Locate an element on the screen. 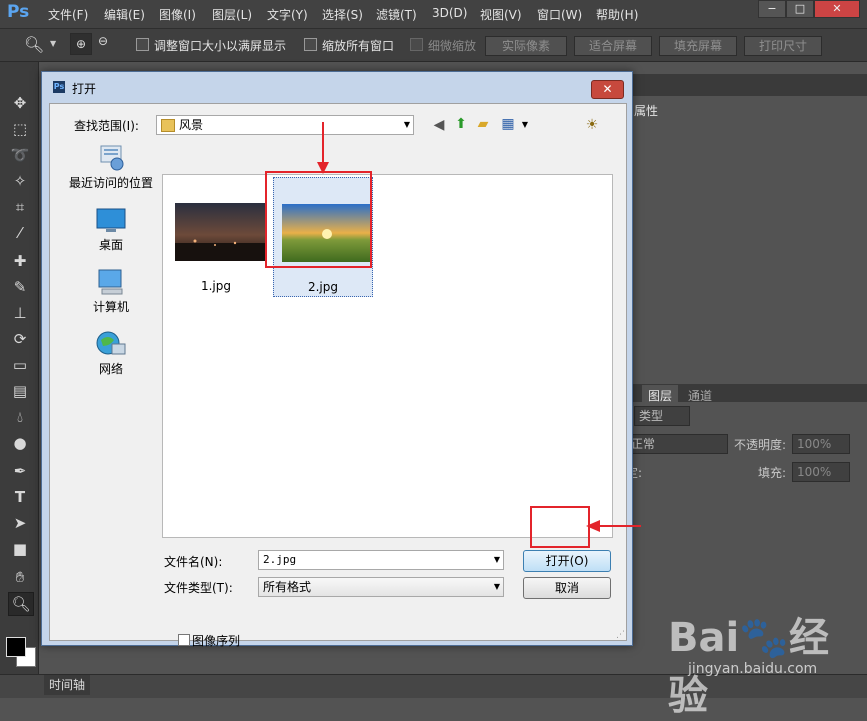 This screenshot has height=721, width=867. file-type-label: 文件类型(T): is located at coordinates (198, 588).